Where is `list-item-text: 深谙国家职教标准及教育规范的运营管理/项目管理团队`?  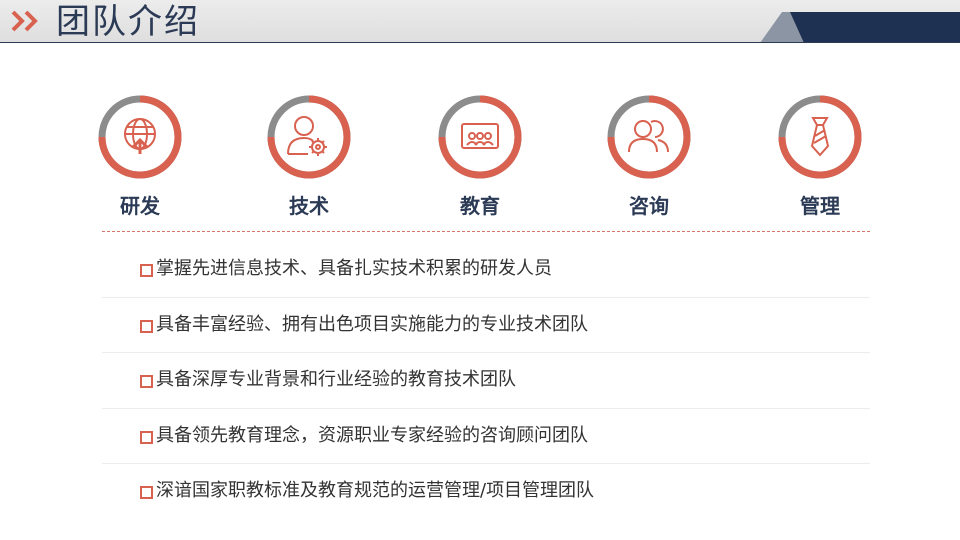 list-item-text: 深谙国家职教标准及教育规范的运营管理/项目管理团队 is located at coordinates (375, 490).